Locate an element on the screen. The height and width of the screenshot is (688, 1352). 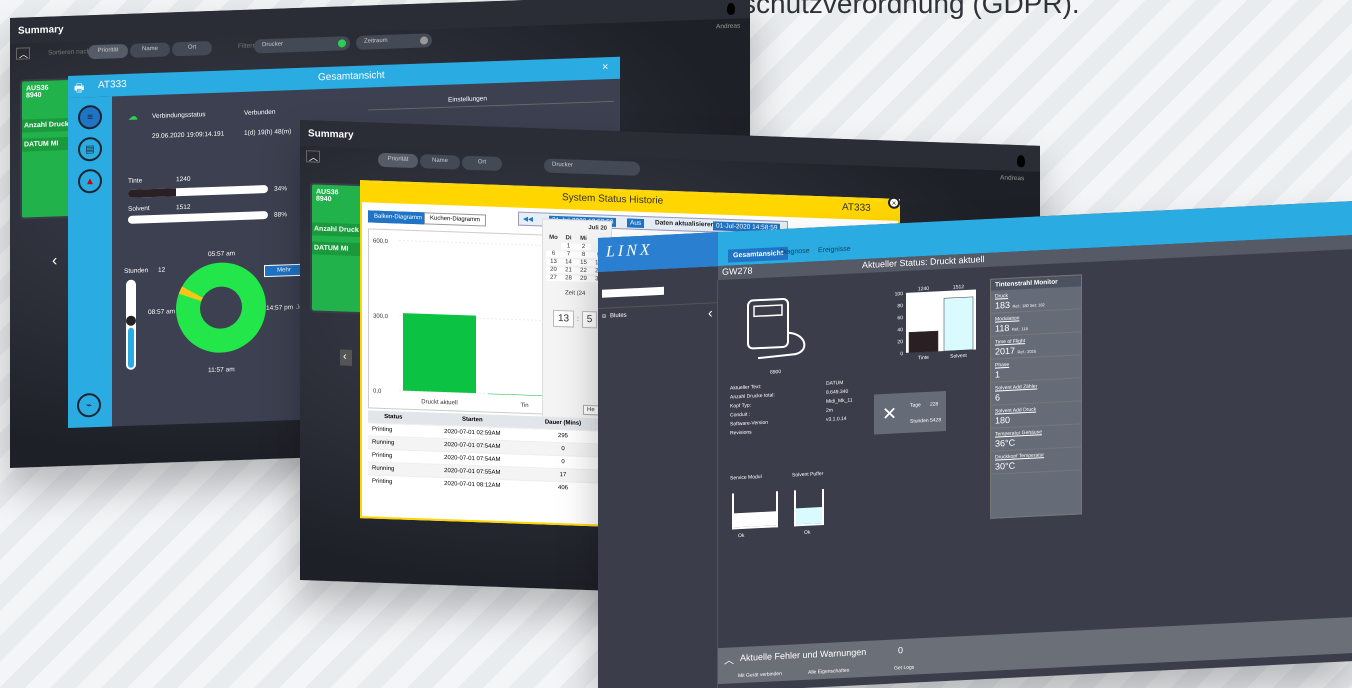
calendar-day: 6 is located at coordinates (553, 254).